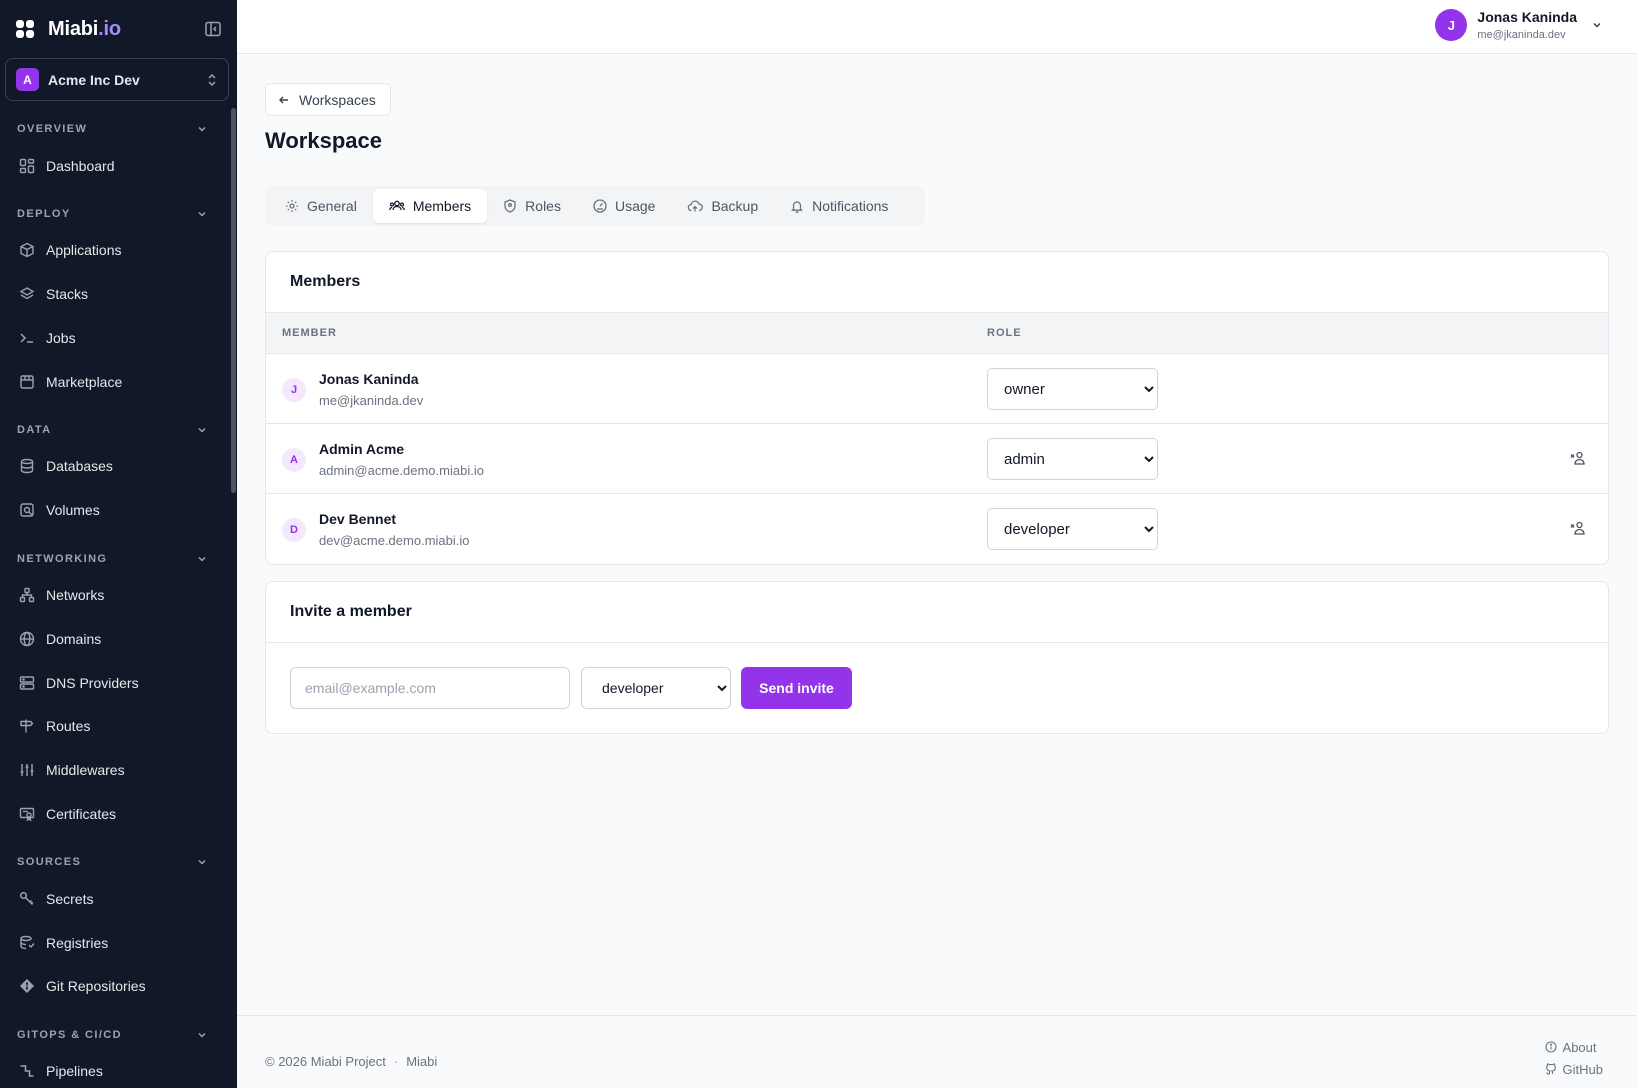  Describe the element at coordinates (371, 400) in the screenshot. I see `member-email: me@jkaninda.dev` at that location.